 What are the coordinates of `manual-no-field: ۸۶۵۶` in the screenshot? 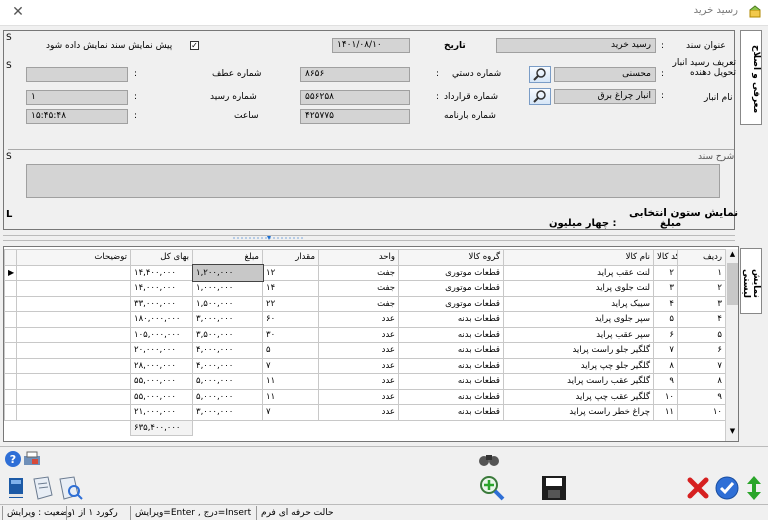 It's located at (355, 74).